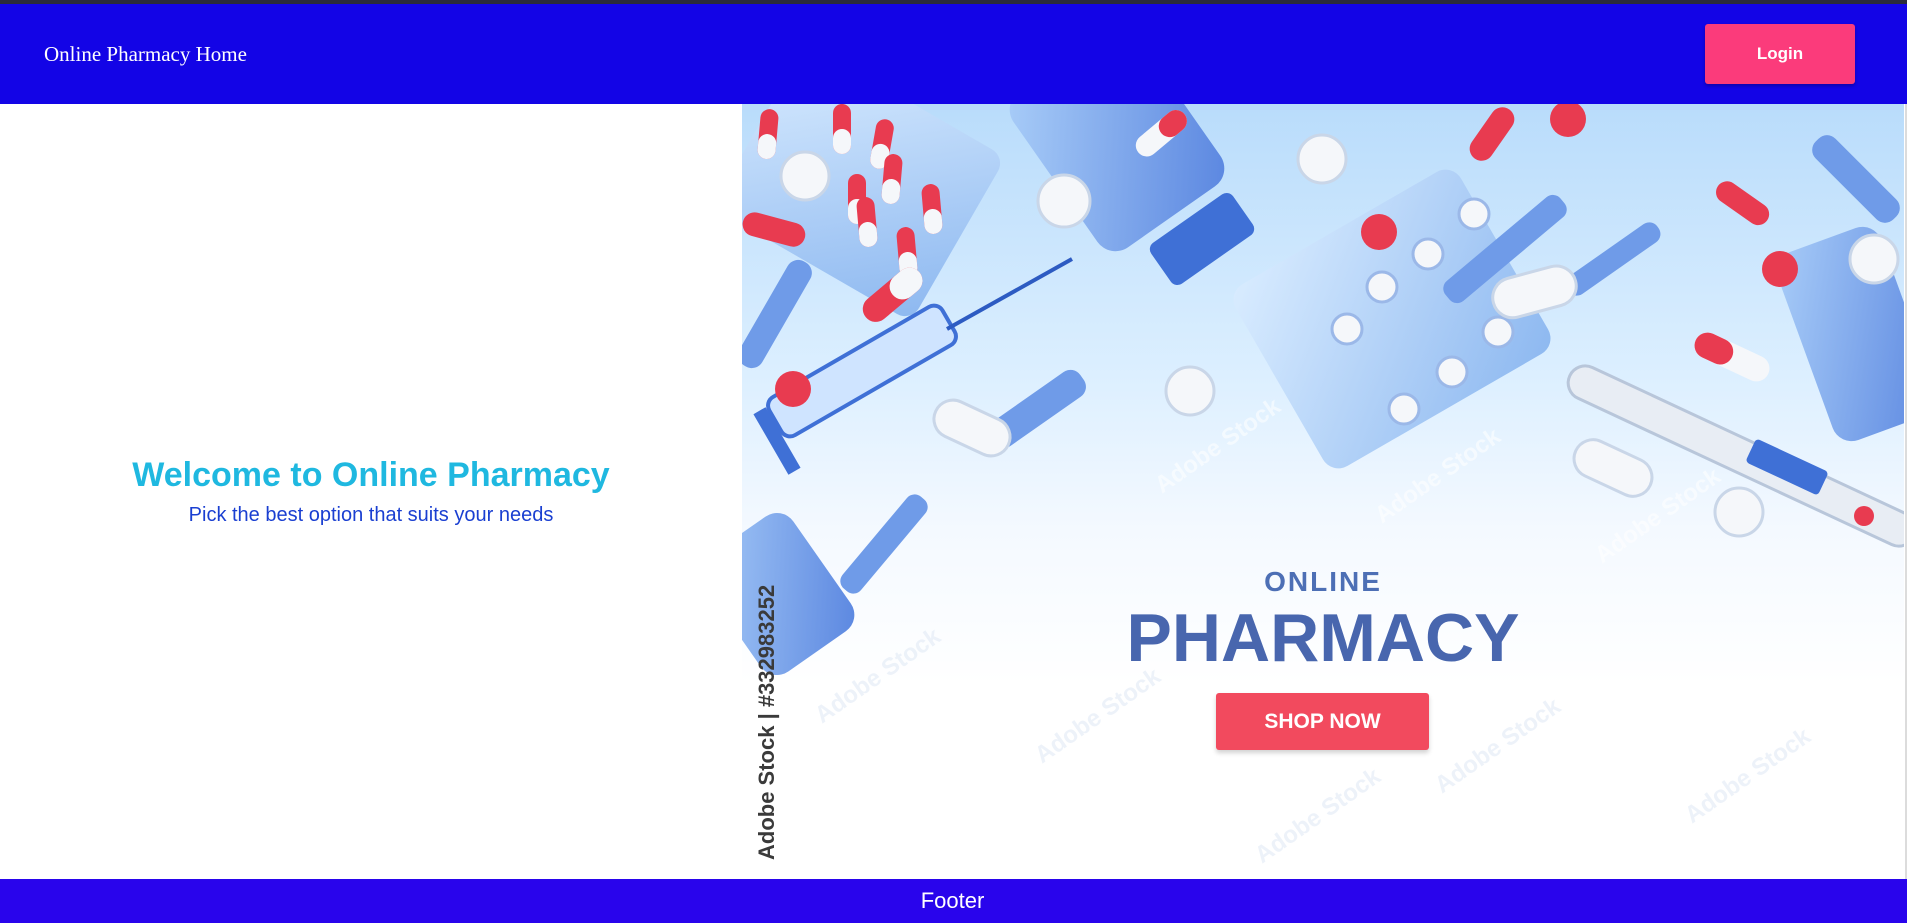 Image resolution: width=1907 pixels, height=923 pixels. I want to click on blister-pack-center, so click(1396, 319).